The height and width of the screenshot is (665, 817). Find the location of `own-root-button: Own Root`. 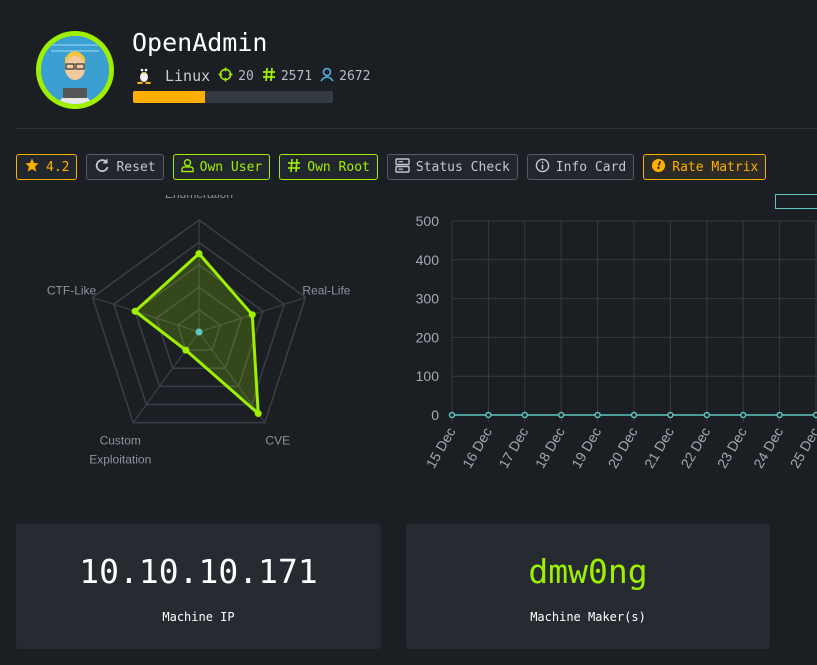

own-root-button: Own Root is located at coordinates (328, 167).